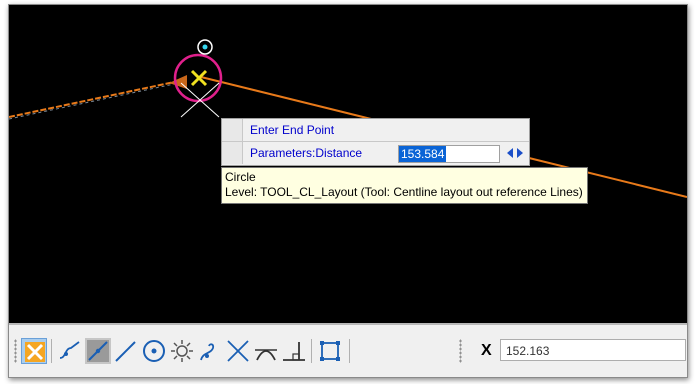 The height and width of the screenshot is (384, 695). I want to click on center-snap-icon, so click(154, 351).